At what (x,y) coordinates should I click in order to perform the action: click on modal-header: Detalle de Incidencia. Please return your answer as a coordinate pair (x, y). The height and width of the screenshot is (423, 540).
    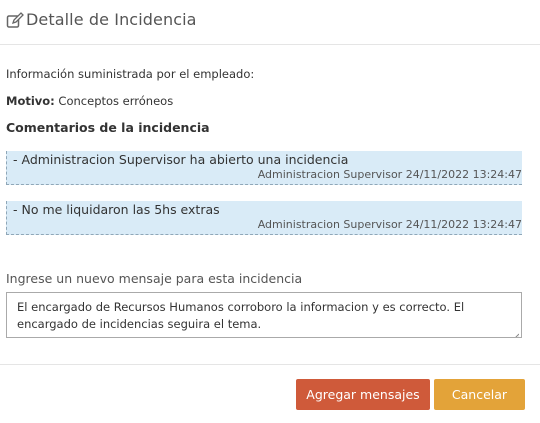
    Looking at the image, I should click on (270, 22).